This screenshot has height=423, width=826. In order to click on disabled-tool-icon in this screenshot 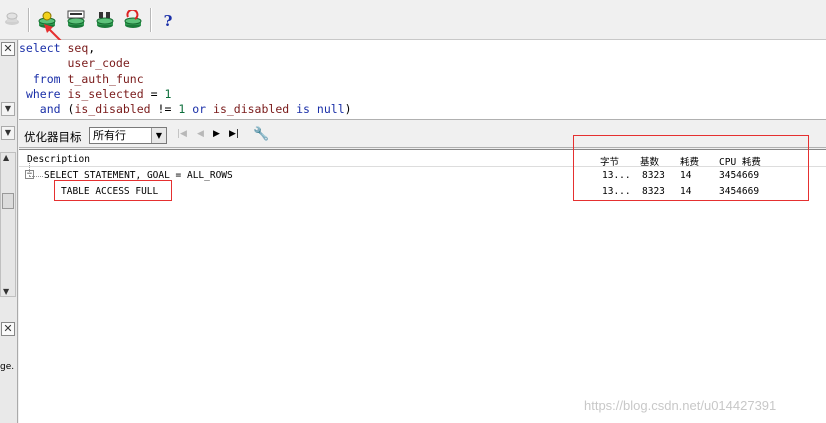, I will do `click(13, 20)`.